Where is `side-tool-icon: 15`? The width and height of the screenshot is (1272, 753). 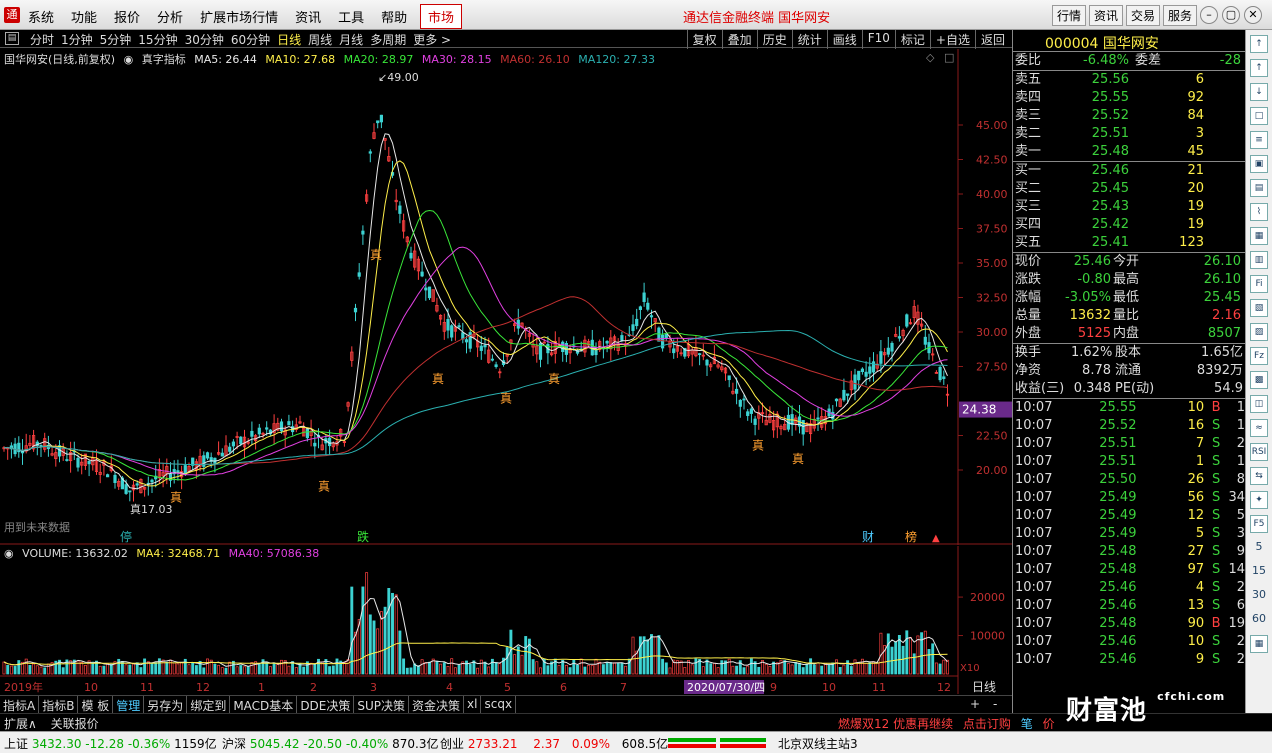 side-tool-icon: 15 is located at coordinates (1259, 572).